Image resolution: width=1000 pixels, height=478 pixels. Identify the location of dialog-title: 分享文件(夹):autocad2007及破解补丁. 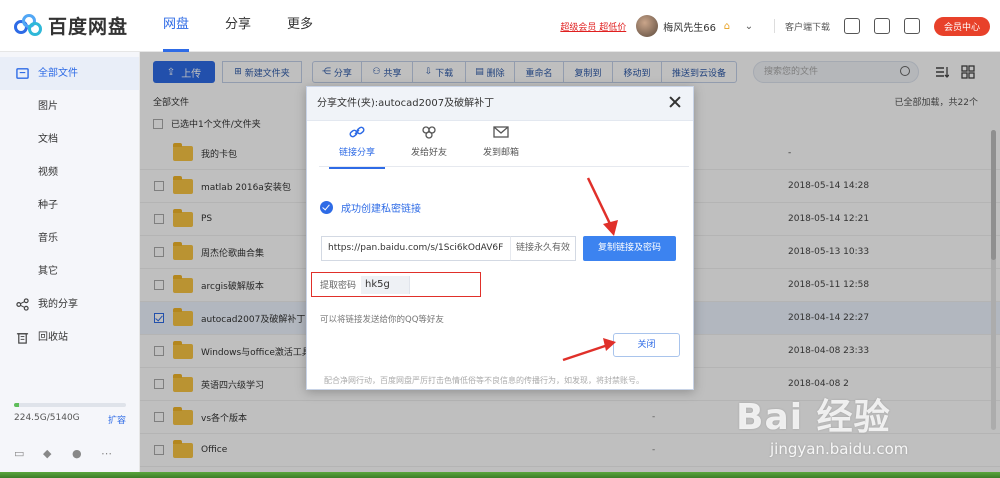
(406, 103).